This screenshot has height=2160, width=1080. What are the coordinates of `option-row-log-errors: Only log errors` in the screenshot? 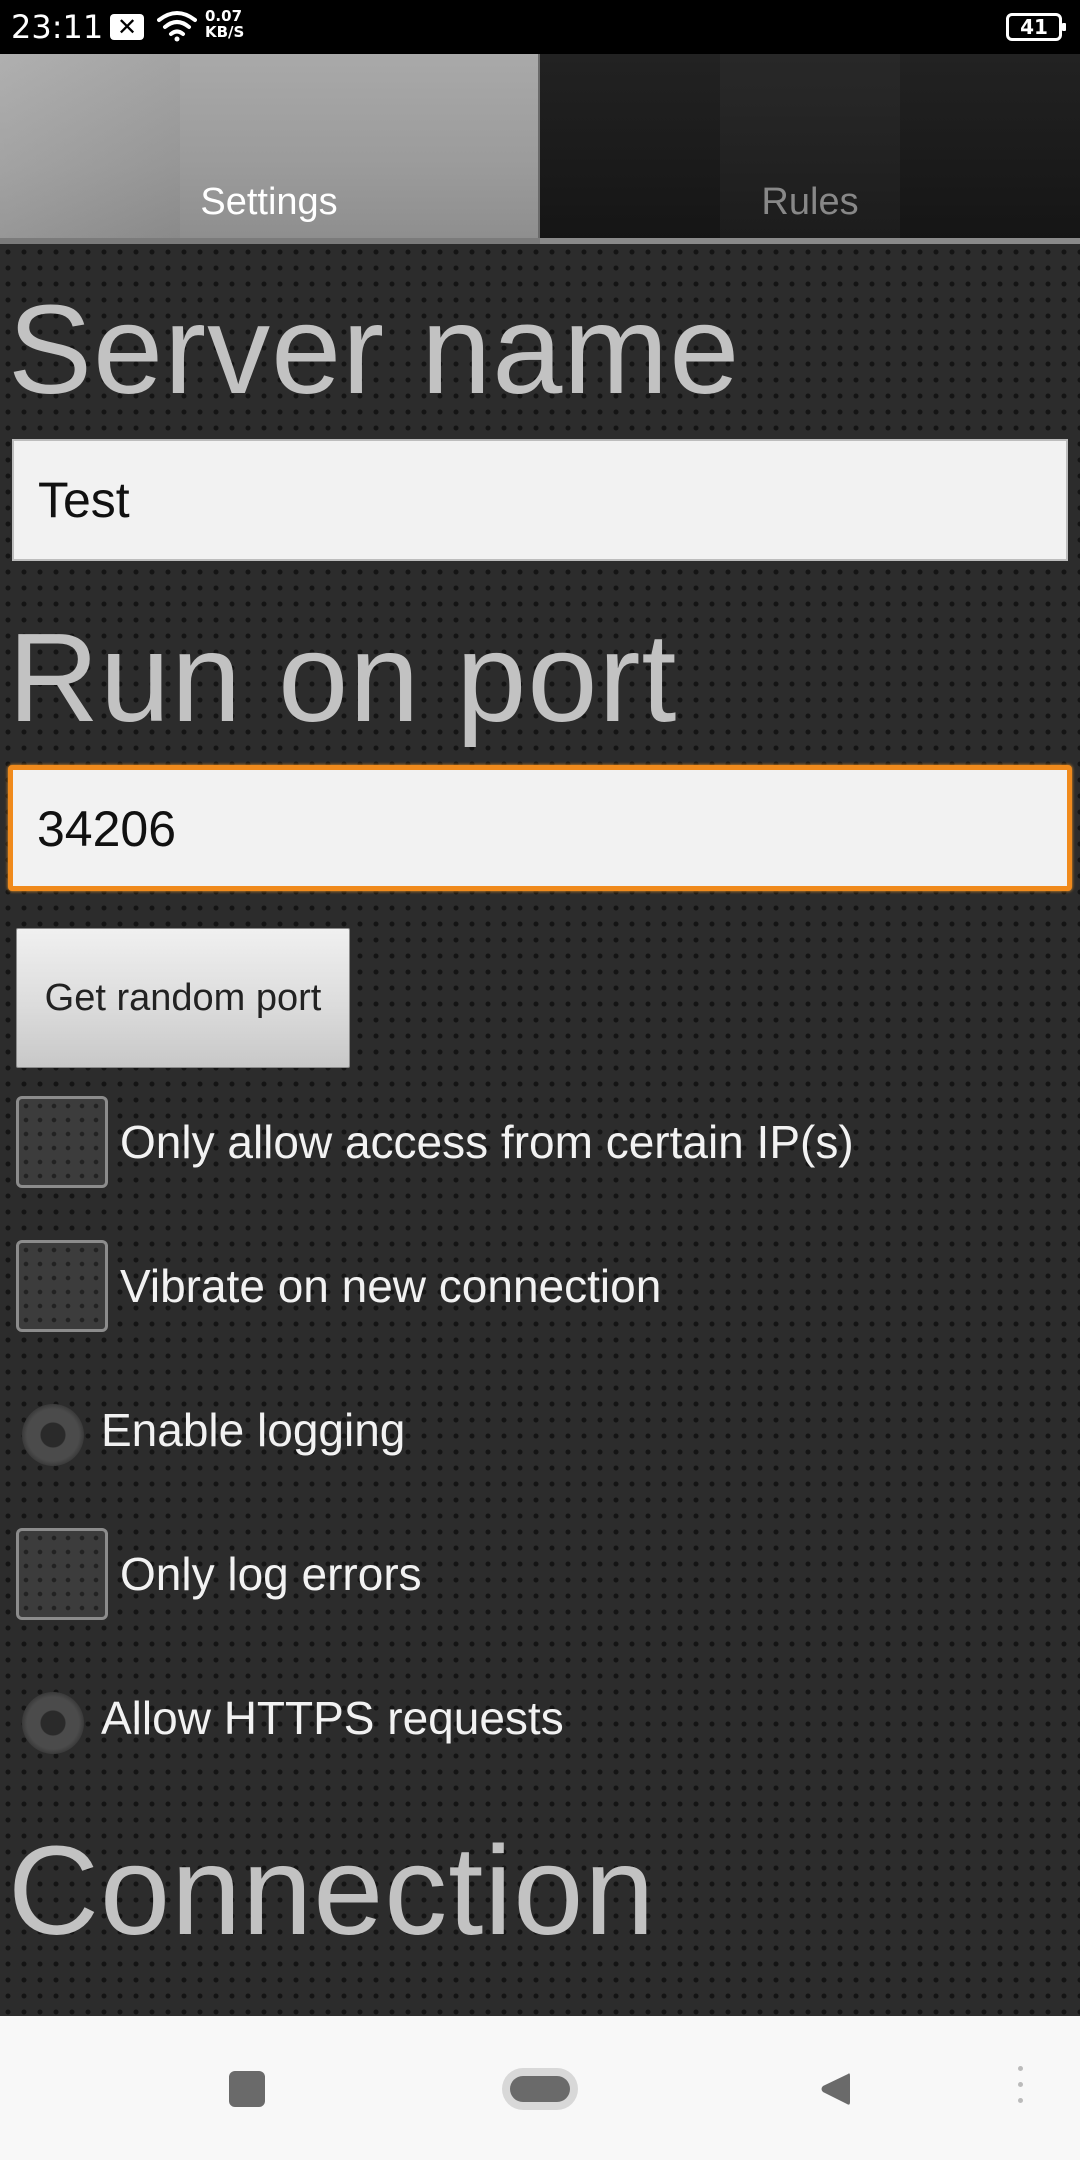 It's located at (540, 1578).